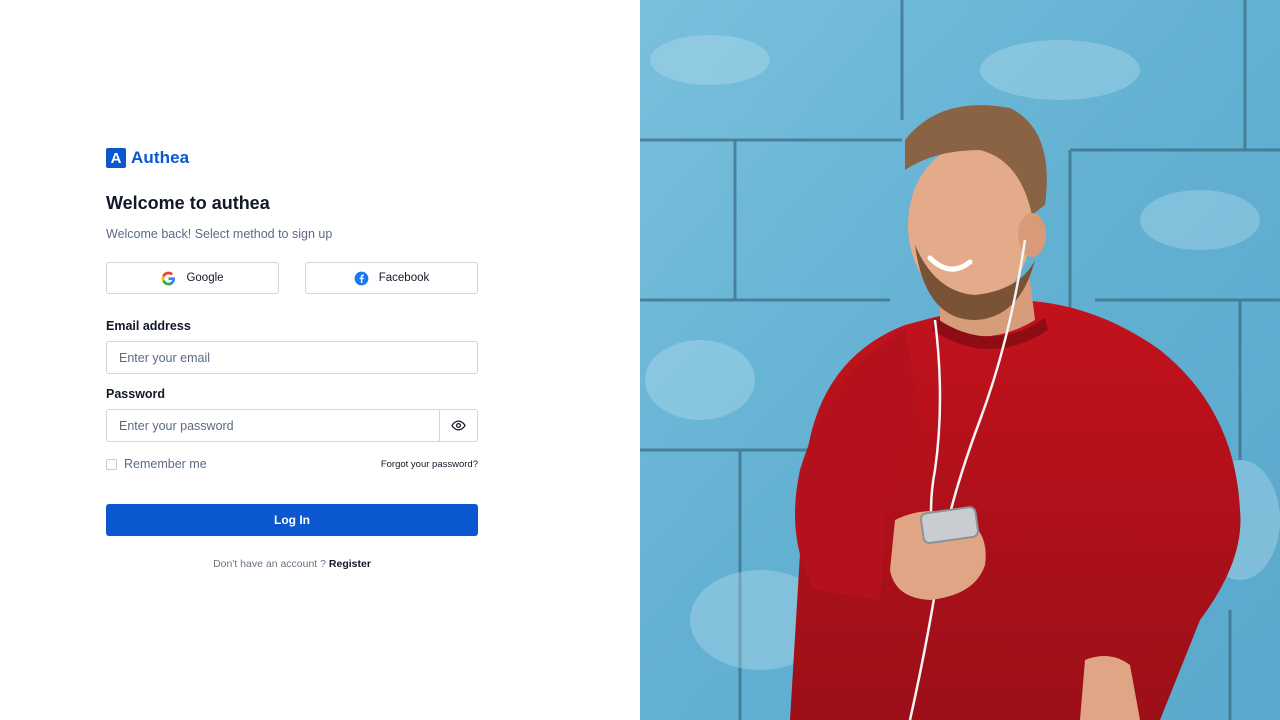  I want to click on register-prompt: Don't have an account ?, so click(269, 564).